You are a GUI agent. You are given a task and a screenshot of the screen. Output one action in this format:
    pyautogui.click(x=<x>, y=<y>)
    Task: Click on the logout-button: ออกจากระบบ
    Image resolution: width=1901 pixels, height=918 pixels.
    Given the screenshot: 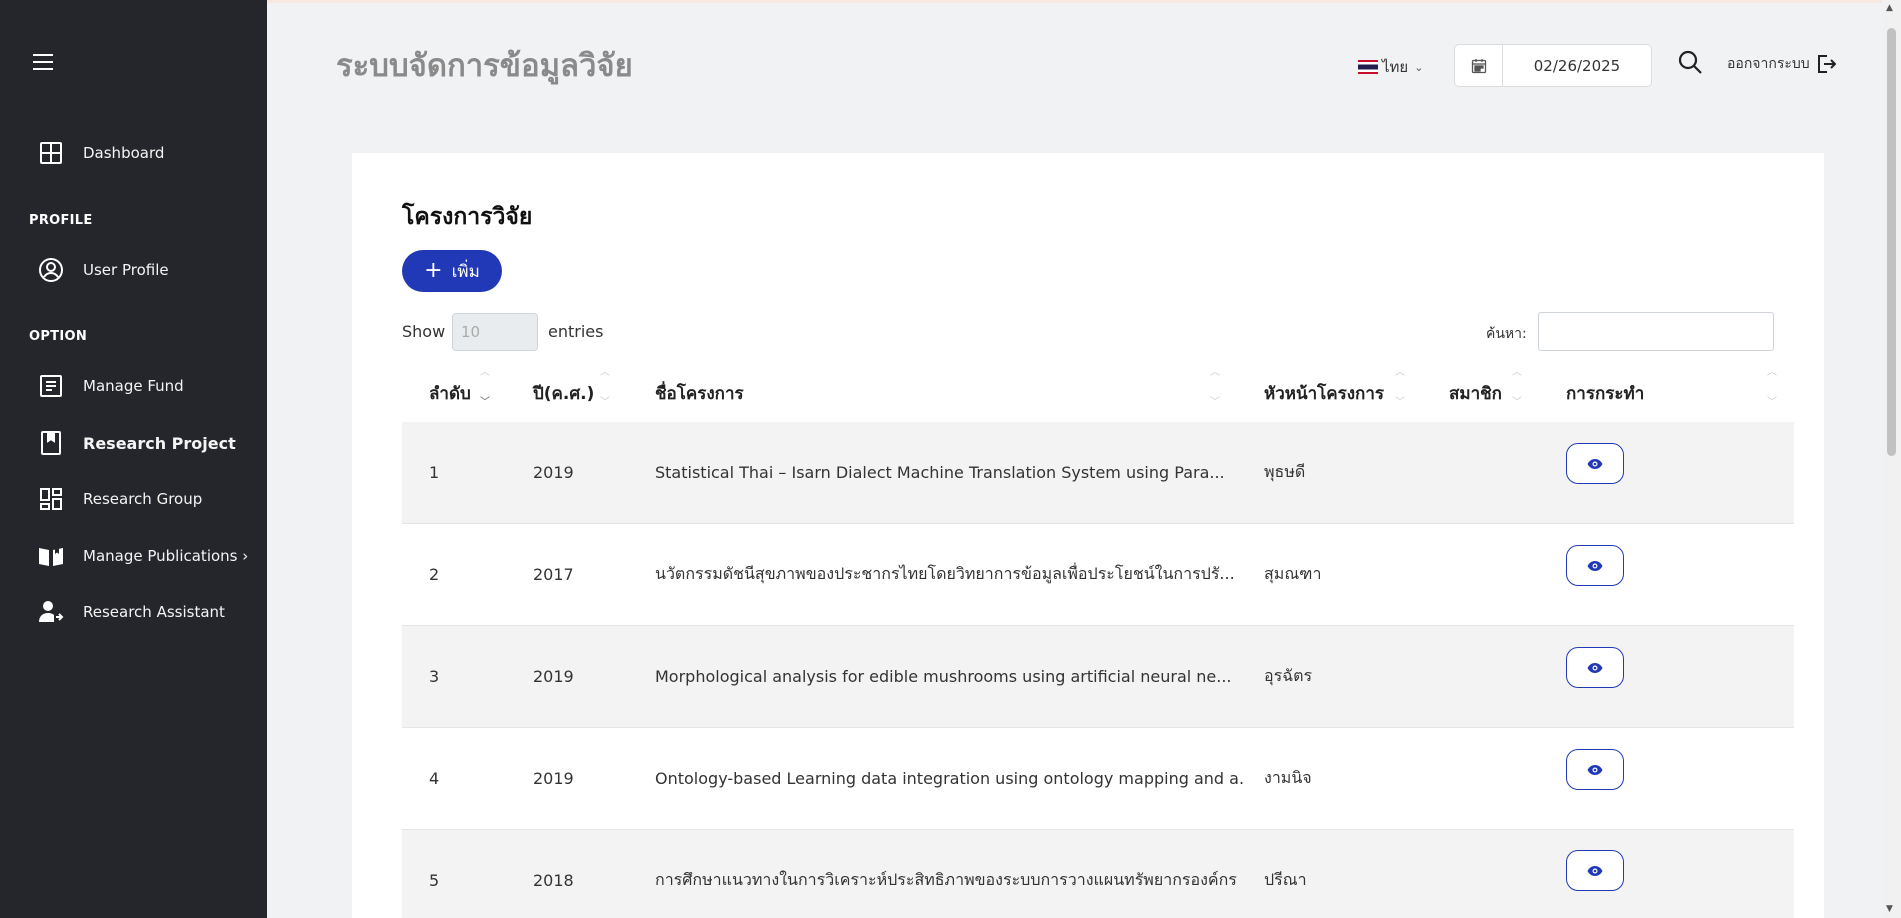 What is the action you would take?
    pyautogui.click(x=1781, y=64)
    